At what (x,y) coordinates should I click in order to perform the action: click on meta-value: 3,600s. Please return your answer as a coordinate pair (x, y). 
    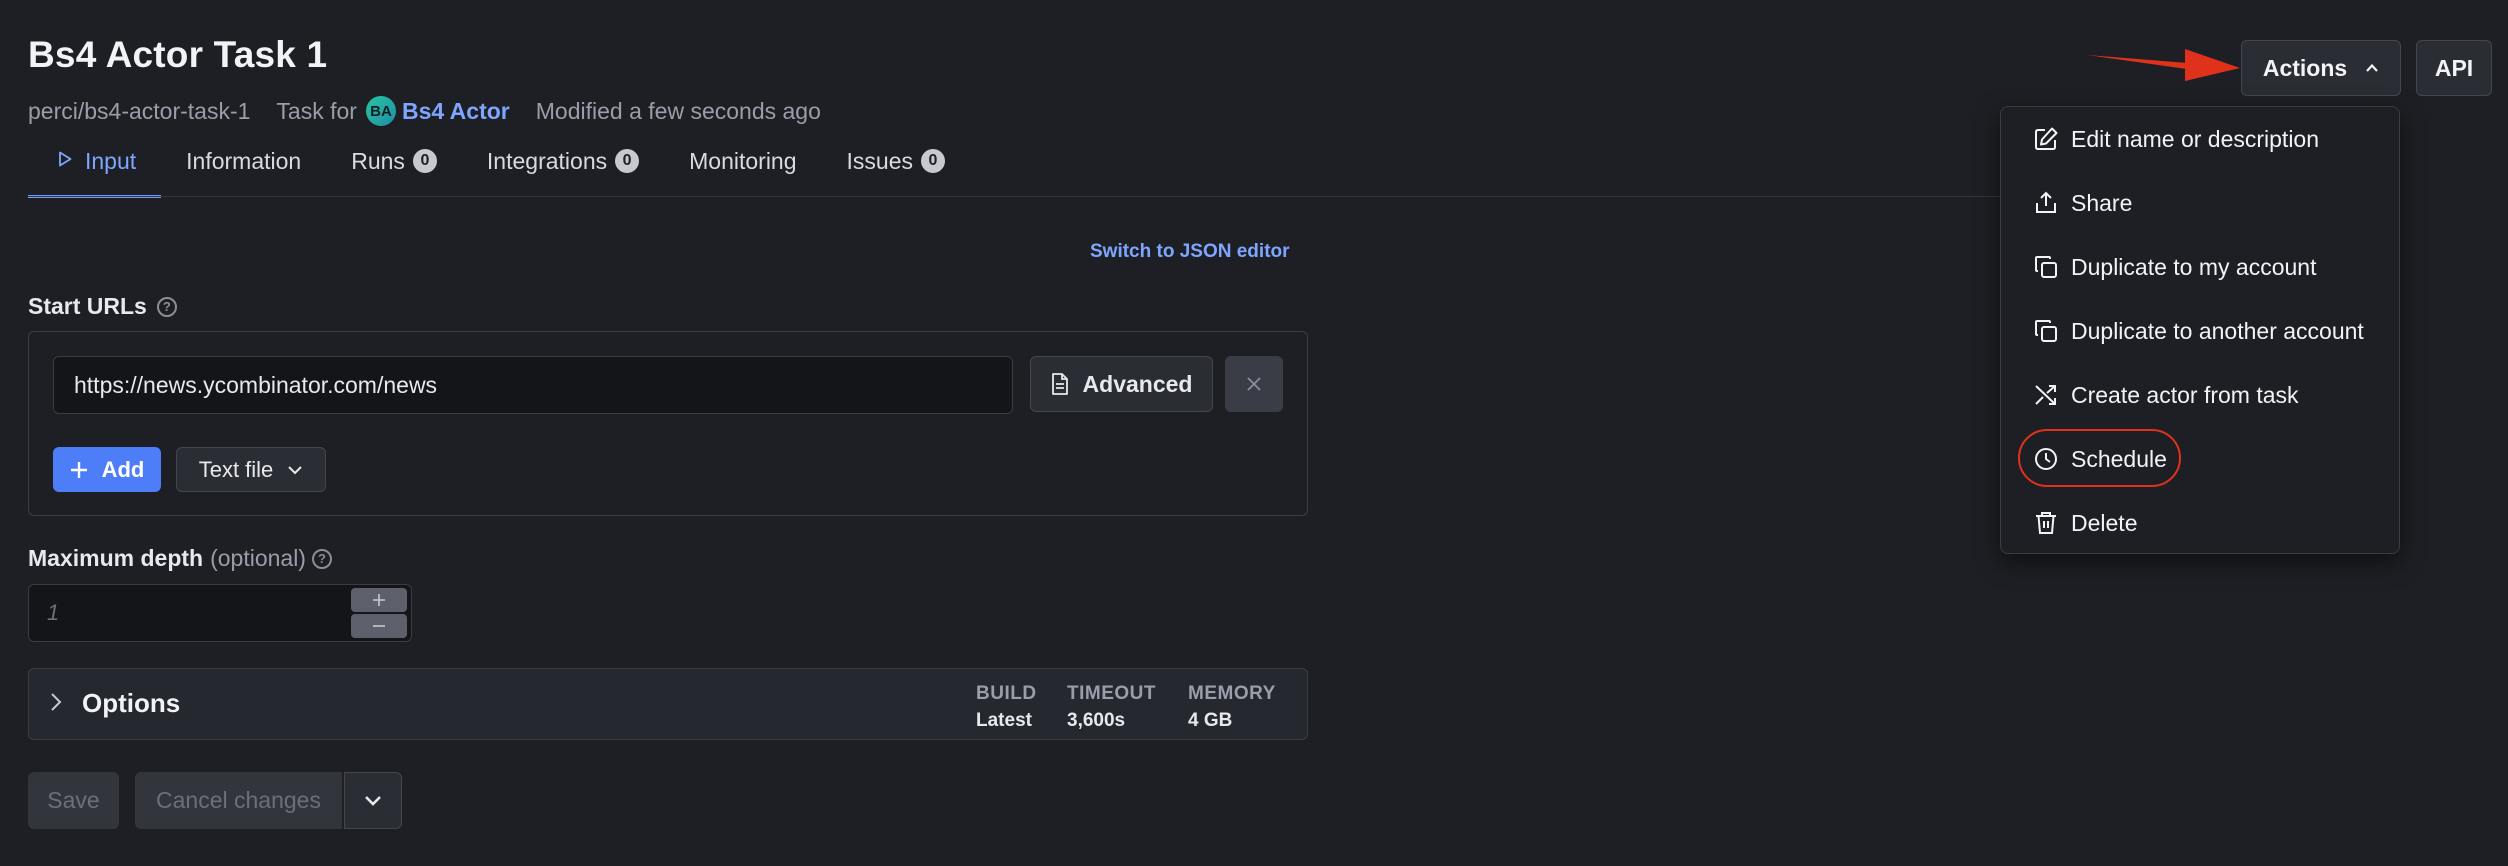
    Looking at the image, I should click on (1096, 720).